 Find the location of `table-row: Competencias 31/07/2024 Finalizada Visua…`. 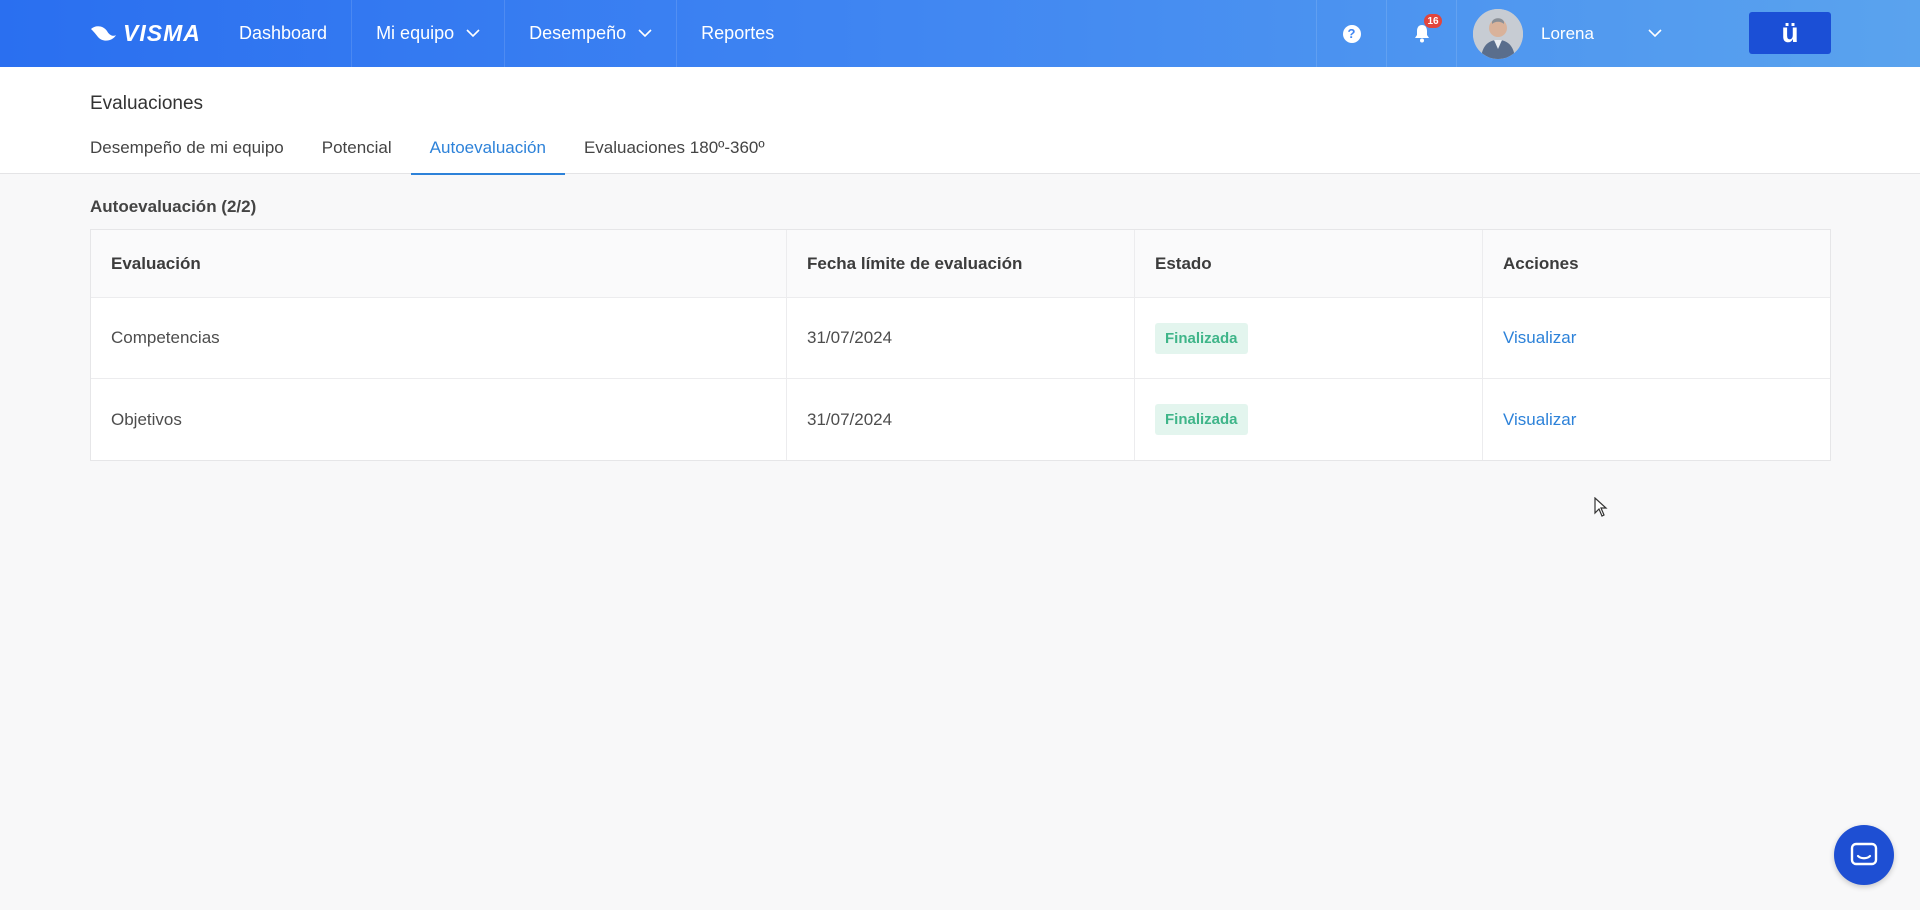

table-row: Competencias 31/07/2024 Finalizada Visua… is located at coordinates (960, 338).